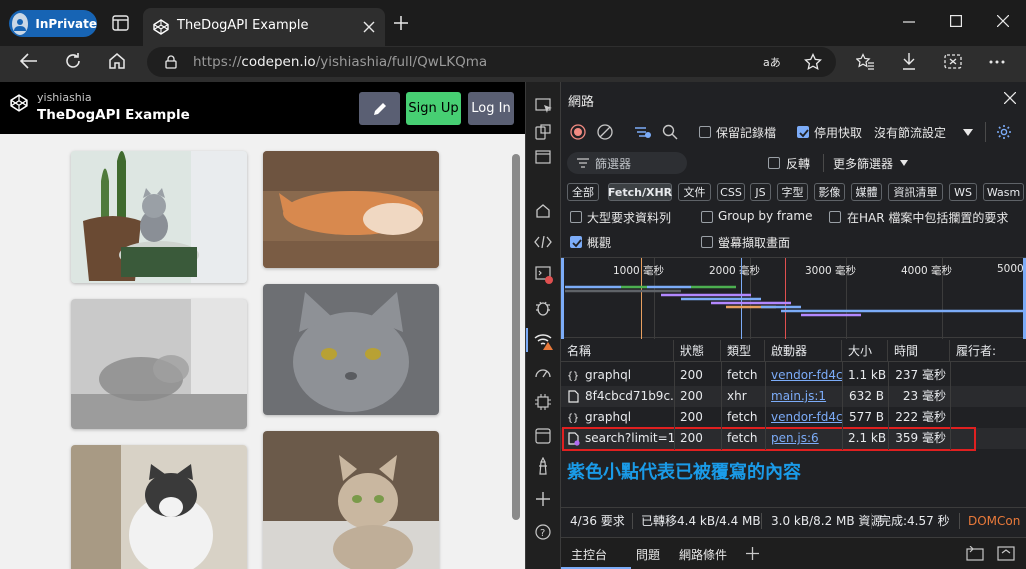 The width and height of the screenshot is (1026, 569). What do you see at coordinates (1003, 21) in the screenshot?
I see `close-window-icon` at bounding box center [1003, 21].